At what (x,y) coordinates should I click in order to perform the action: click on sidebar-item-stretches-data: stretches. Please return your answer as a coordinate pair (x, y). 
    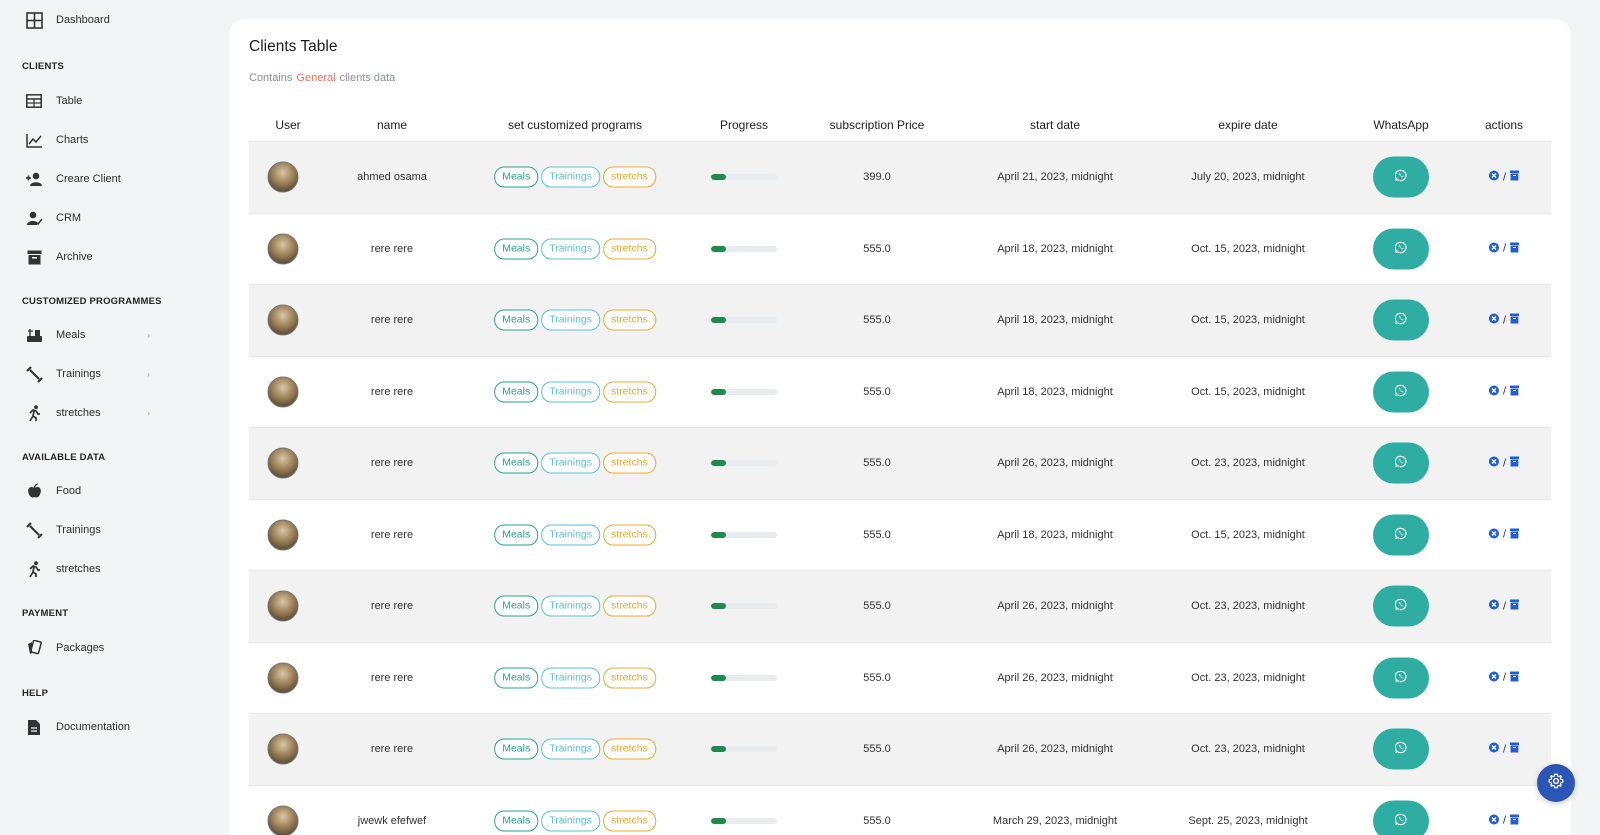
    Looking at the image, I should click on (92, 569).